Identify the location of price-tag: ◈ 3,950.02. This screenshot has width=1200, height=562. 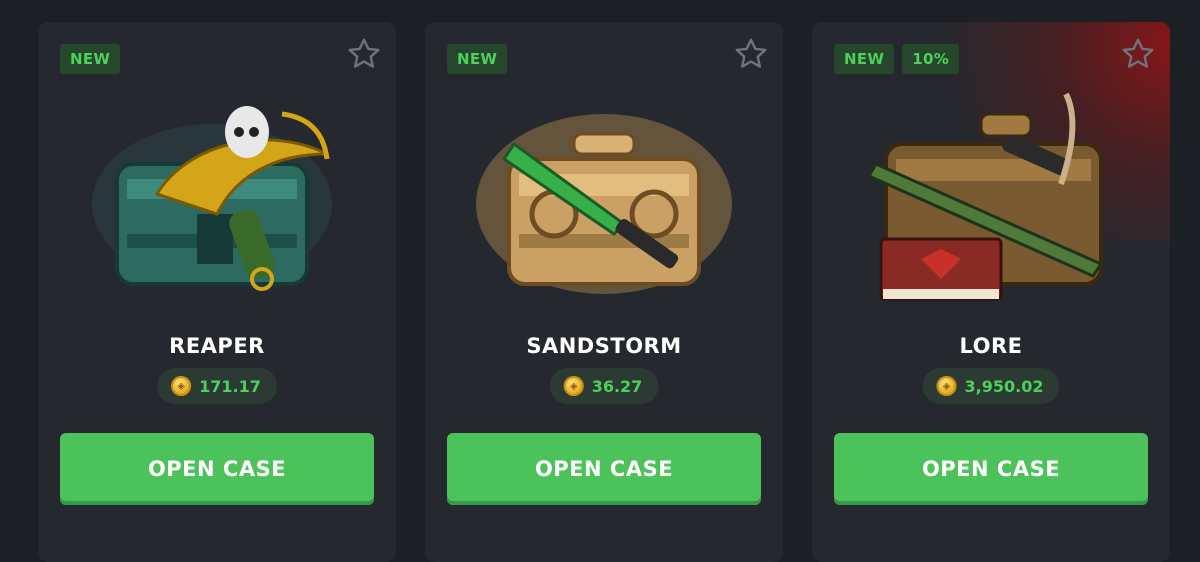
(991, 386).